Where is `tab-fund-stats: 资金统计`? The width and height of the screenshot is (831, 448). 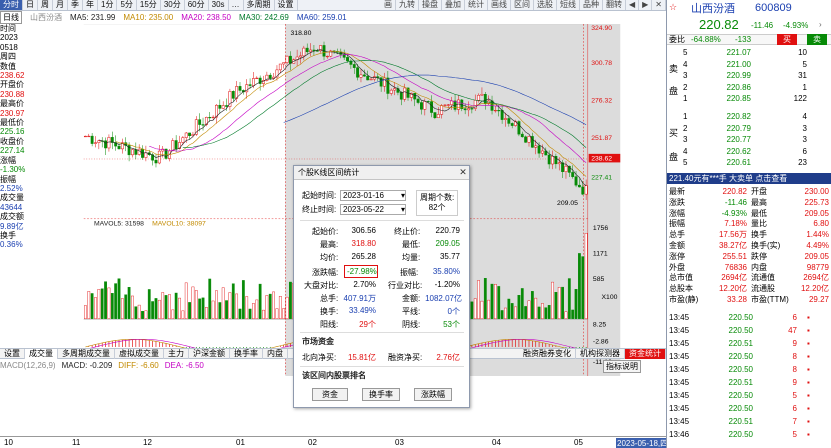 tab-fund-stats: 资金统计 is located at coordinates (645, 353).